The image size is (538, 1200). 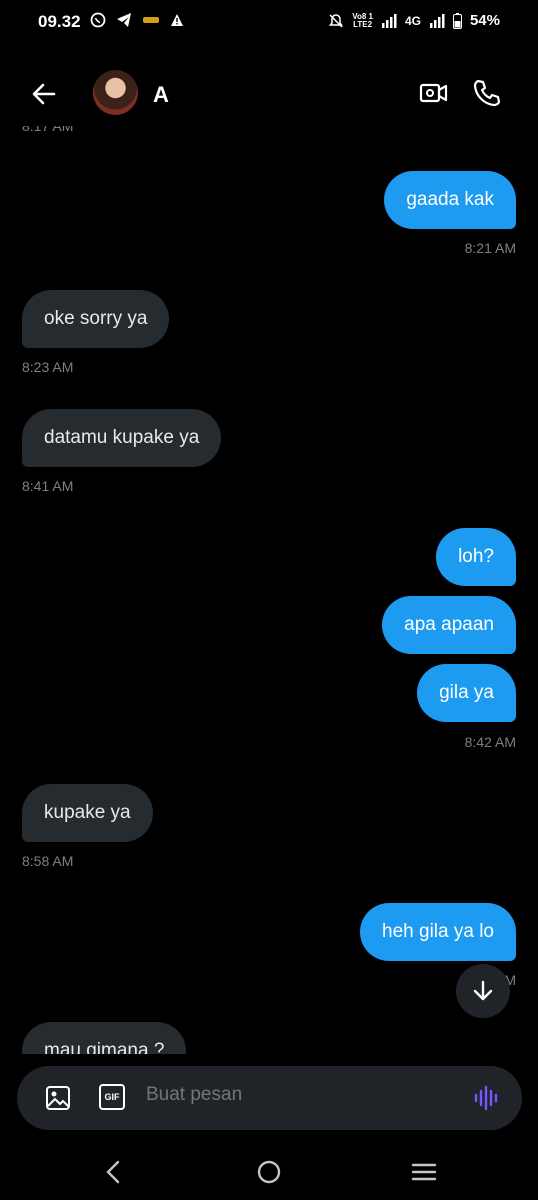 What do you see at coordinates (486, 1098) in the screenshot?
I see `voice-message-icon` at bounding box center [486, 1098].